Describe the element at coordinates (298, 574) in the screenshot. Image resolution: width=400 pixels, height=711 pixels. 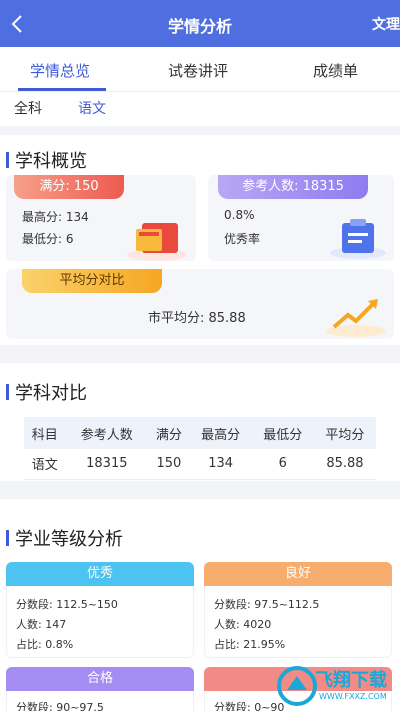
I see `grade-name: 良好` at that location.